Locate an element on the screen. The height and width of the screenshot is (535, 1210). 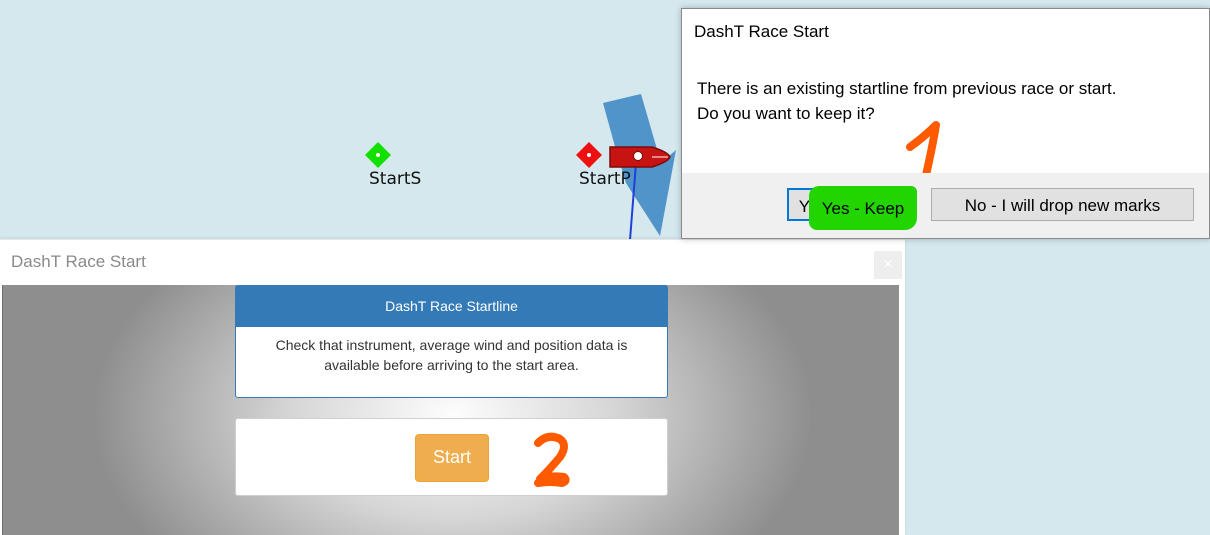
start-action-panel: Start is located at coordinates (451, 457).